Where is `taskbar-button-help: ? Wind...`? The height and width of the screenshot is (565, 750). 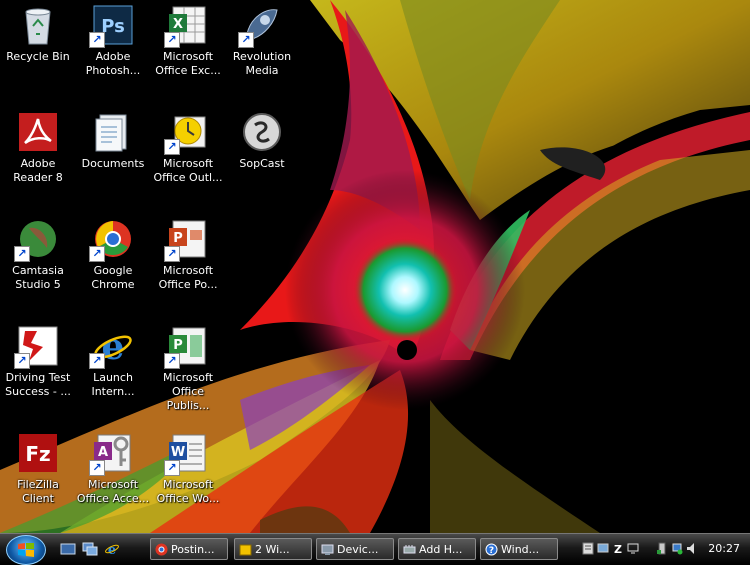
taskbar-button-help: ? Wind... is located at coordinates (519, 549).